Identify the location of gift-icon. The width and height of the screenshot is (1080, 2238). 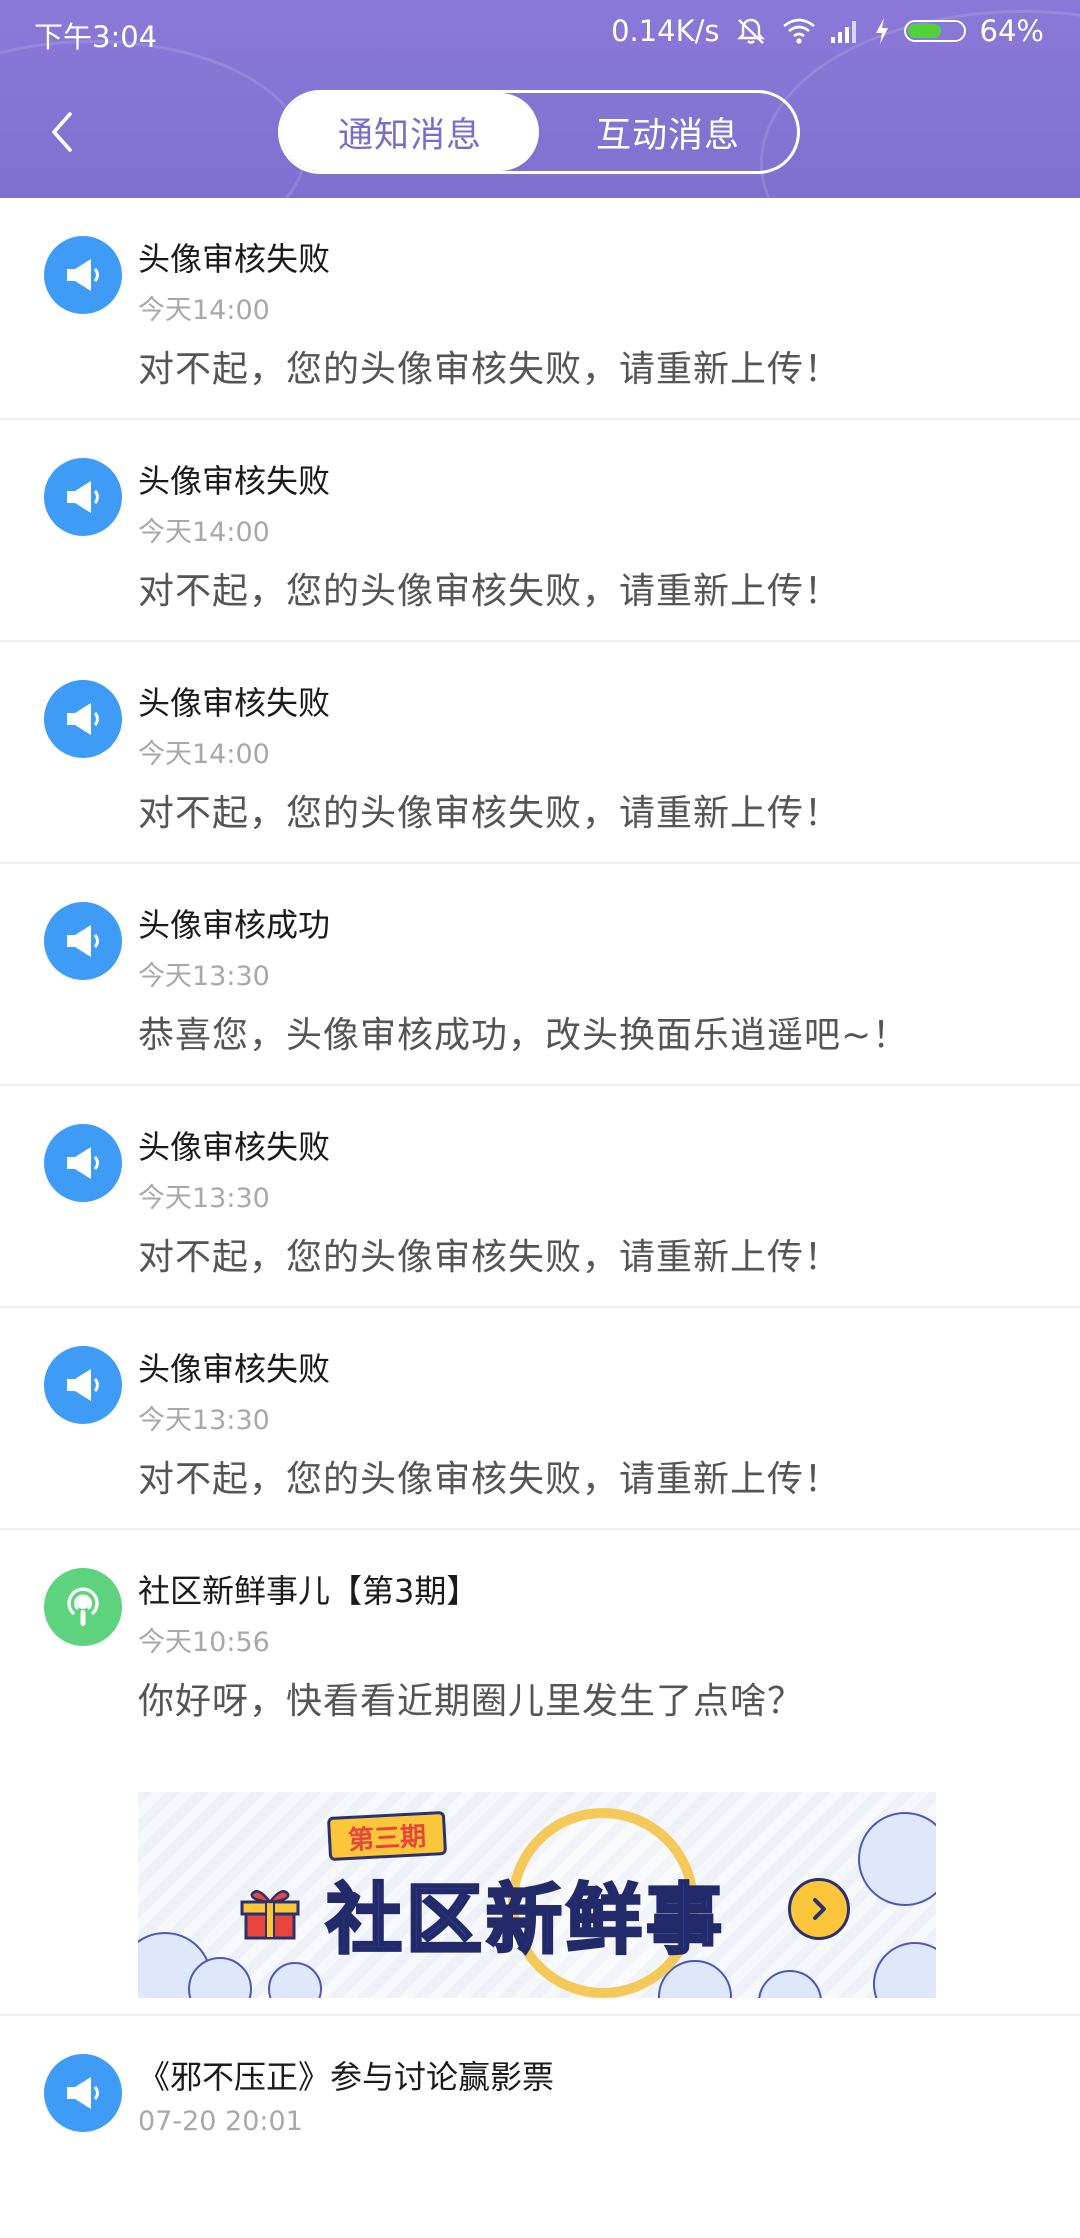
(270, 1915).